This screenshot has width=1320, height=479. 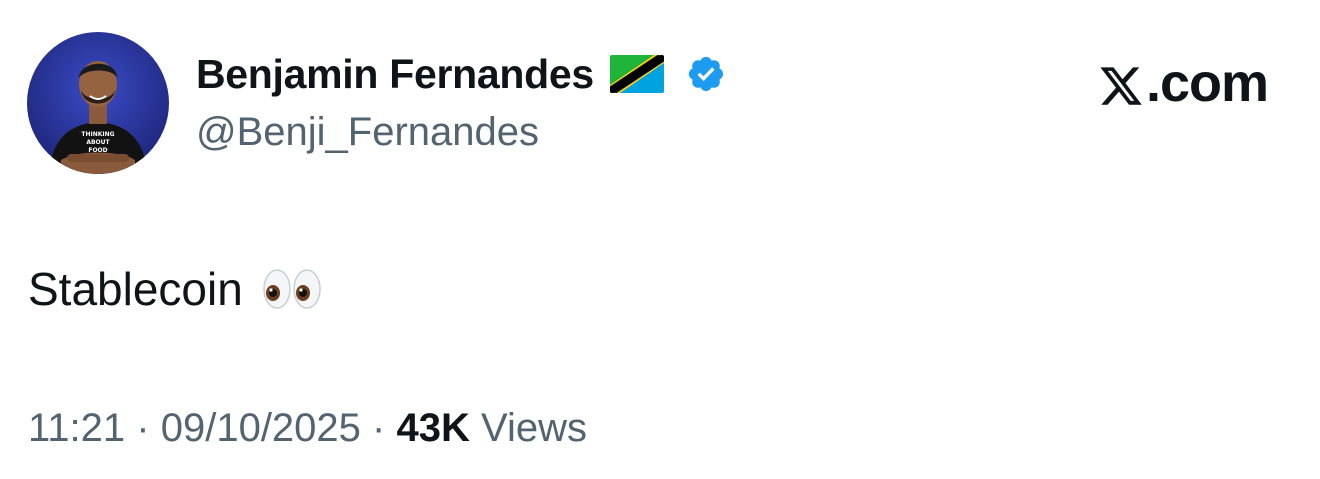 I want to click on tweet-text: Stablecoin, so click(x=175, y=289).